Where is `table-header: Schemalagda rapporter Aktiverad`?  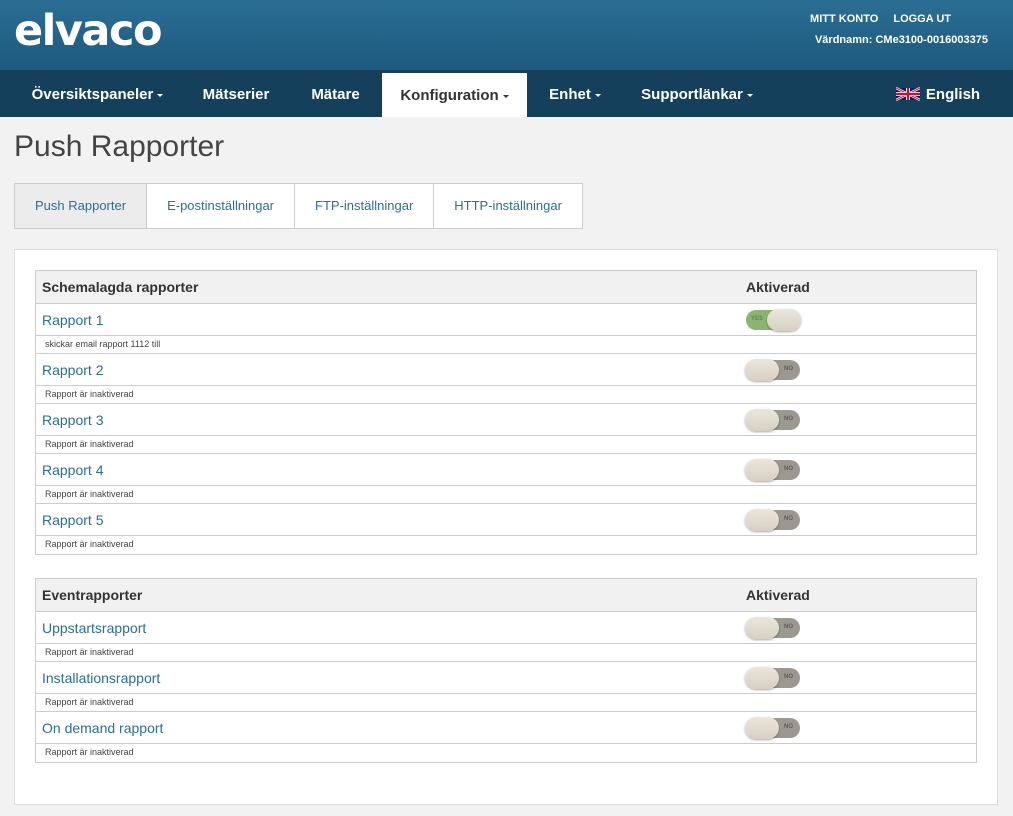 table-header: Schemalagda rapporter Aktiverad is located at coordinates (506, 287).